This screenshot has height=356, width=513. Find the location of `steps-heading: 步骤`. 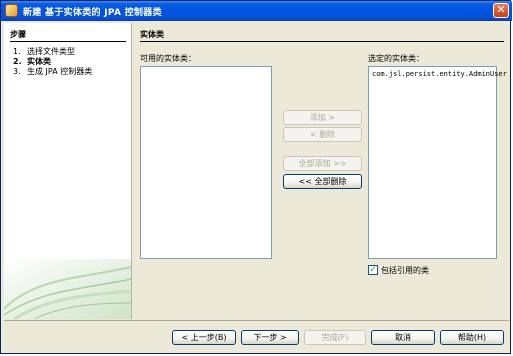

steps-heading: 步骤 is located at coordinates (18, 34).